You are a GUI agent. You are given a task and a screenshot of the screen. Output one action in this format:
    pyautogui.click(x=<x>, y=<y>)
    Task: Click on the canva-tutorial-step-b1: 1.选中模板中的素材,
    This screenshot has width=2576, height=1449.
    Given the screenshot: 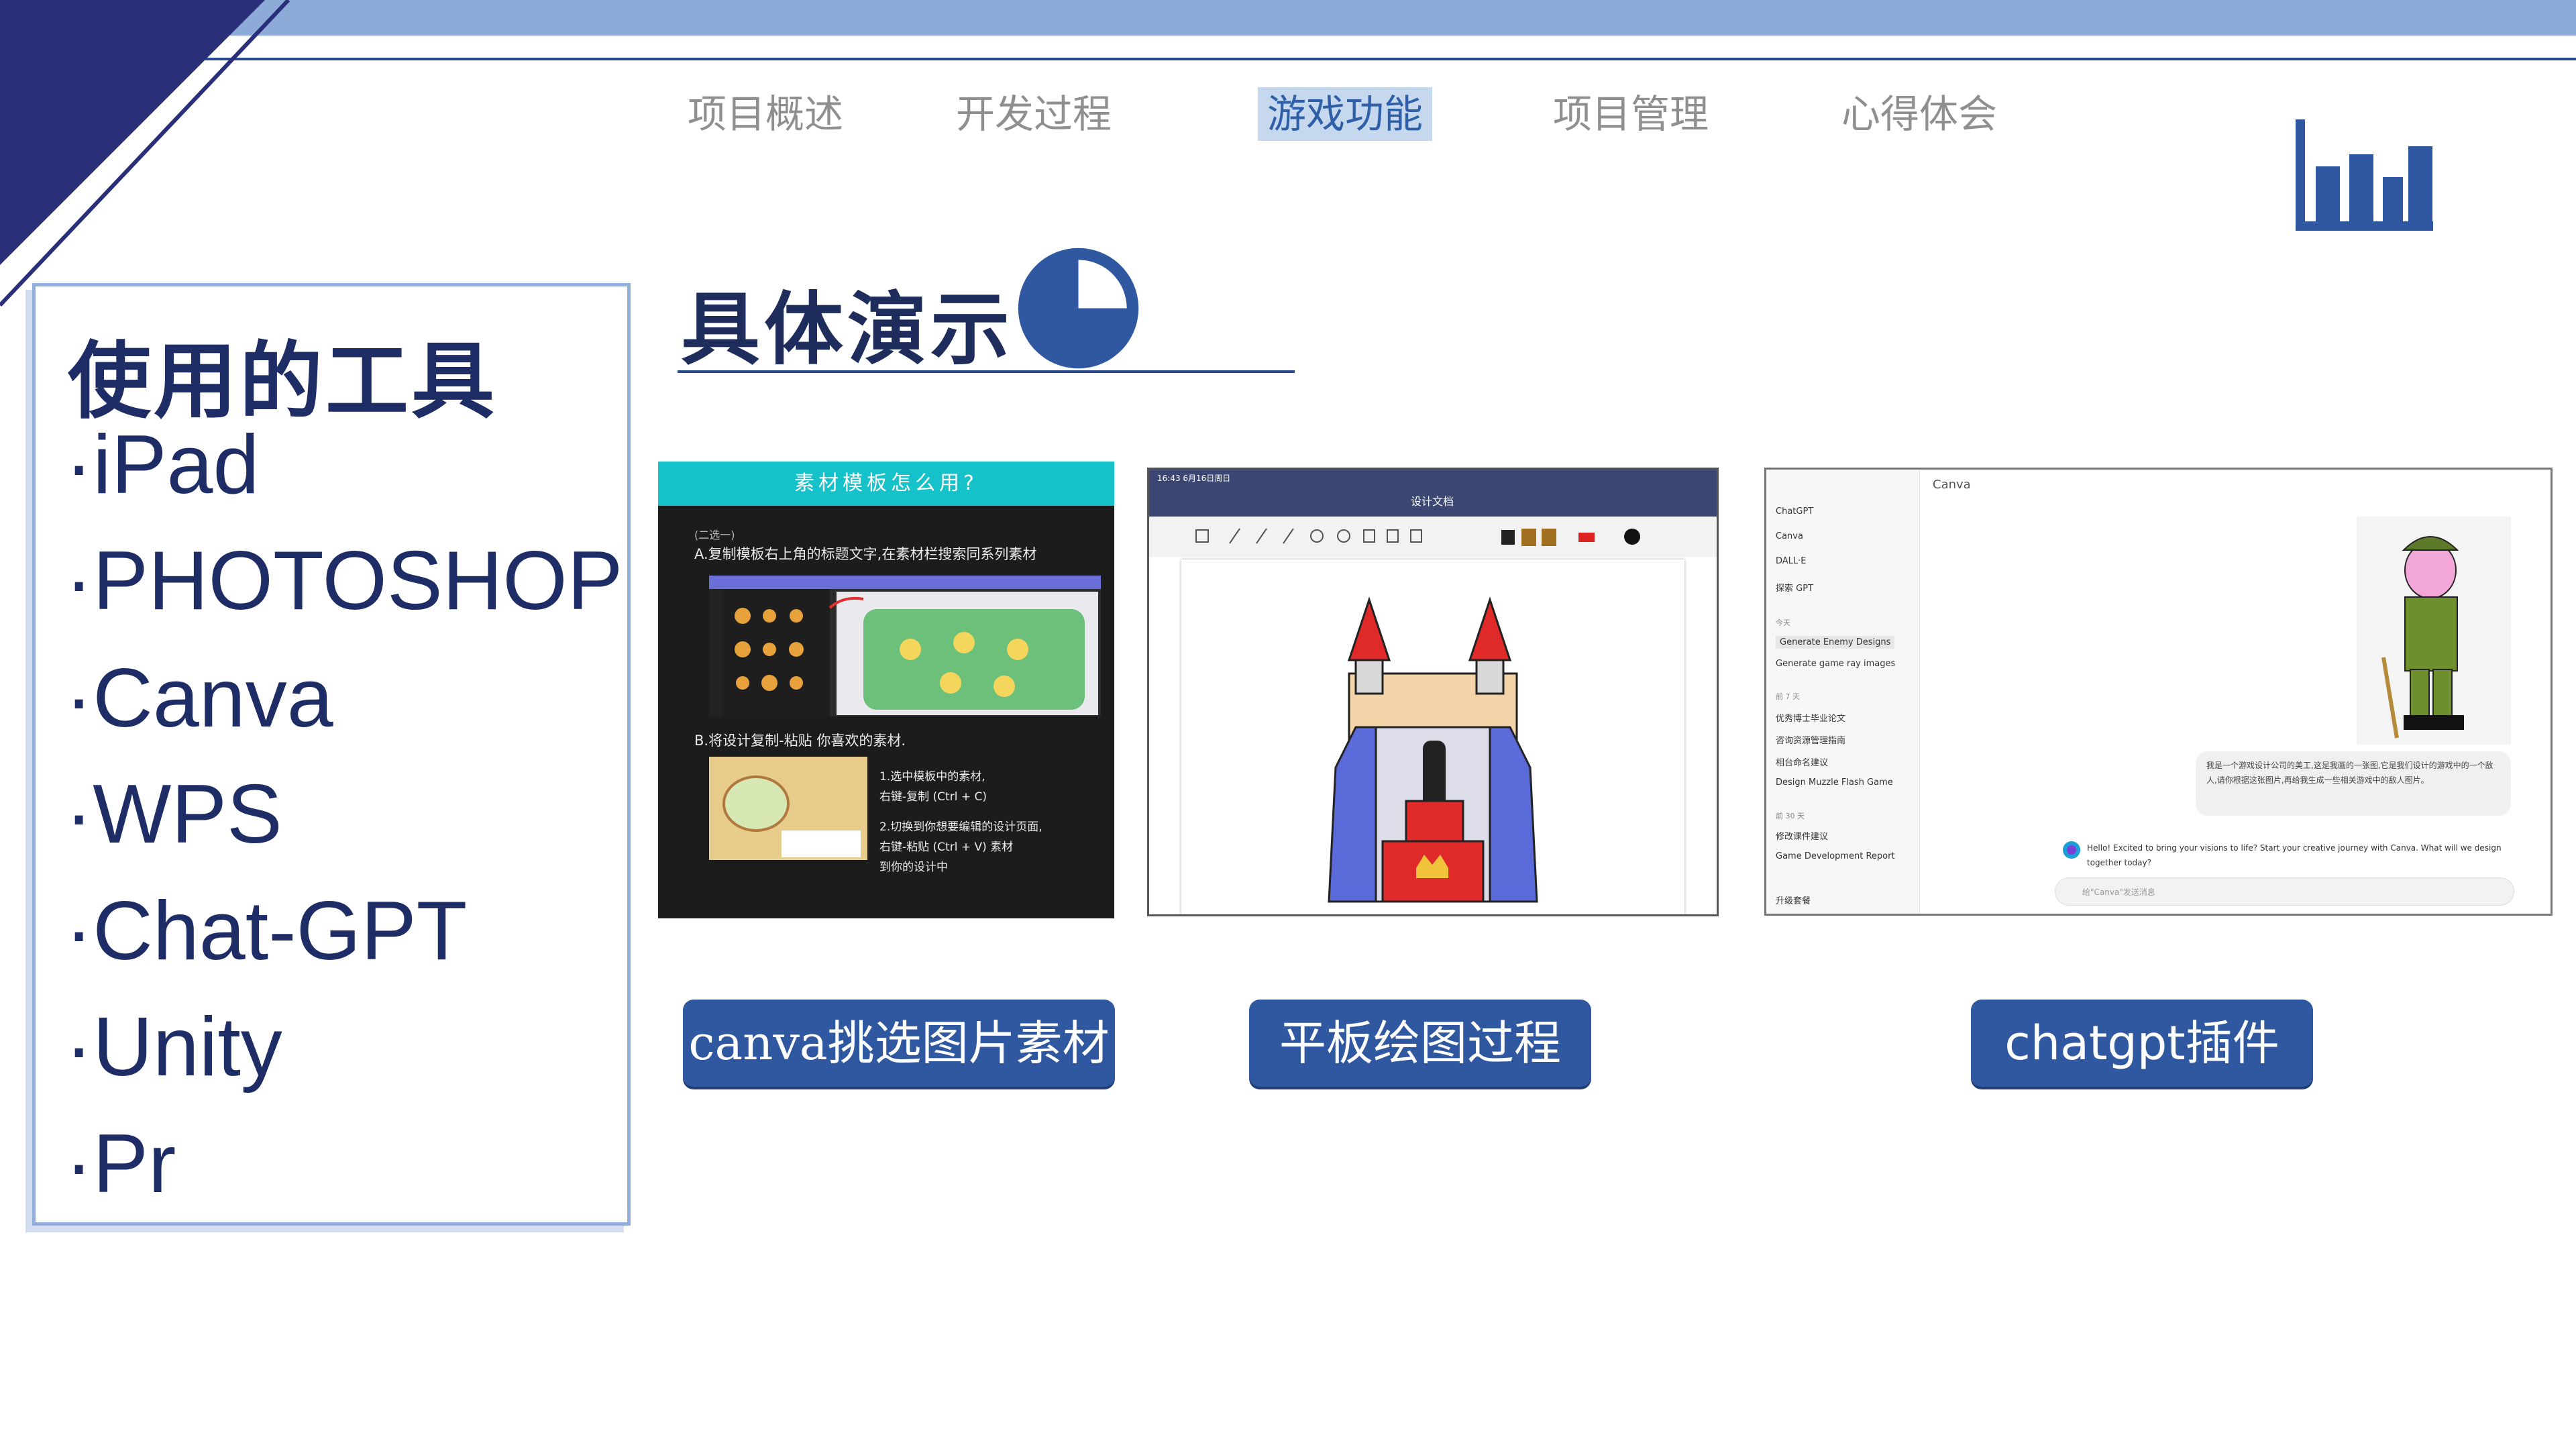 What is the action you would take?
    pyautogui.click(x=932, y=777)
    